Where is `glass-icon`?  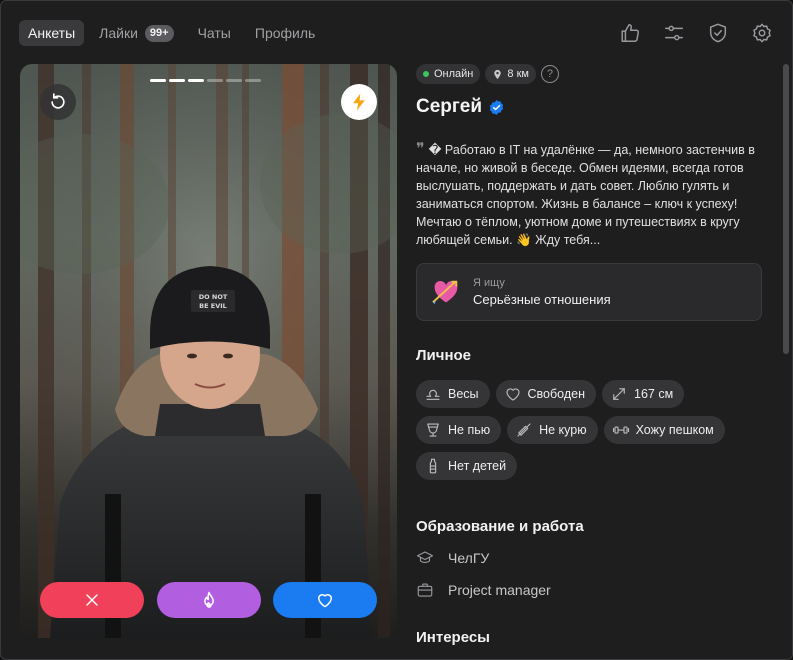 glass-icon is located at coordinates (433, 430).